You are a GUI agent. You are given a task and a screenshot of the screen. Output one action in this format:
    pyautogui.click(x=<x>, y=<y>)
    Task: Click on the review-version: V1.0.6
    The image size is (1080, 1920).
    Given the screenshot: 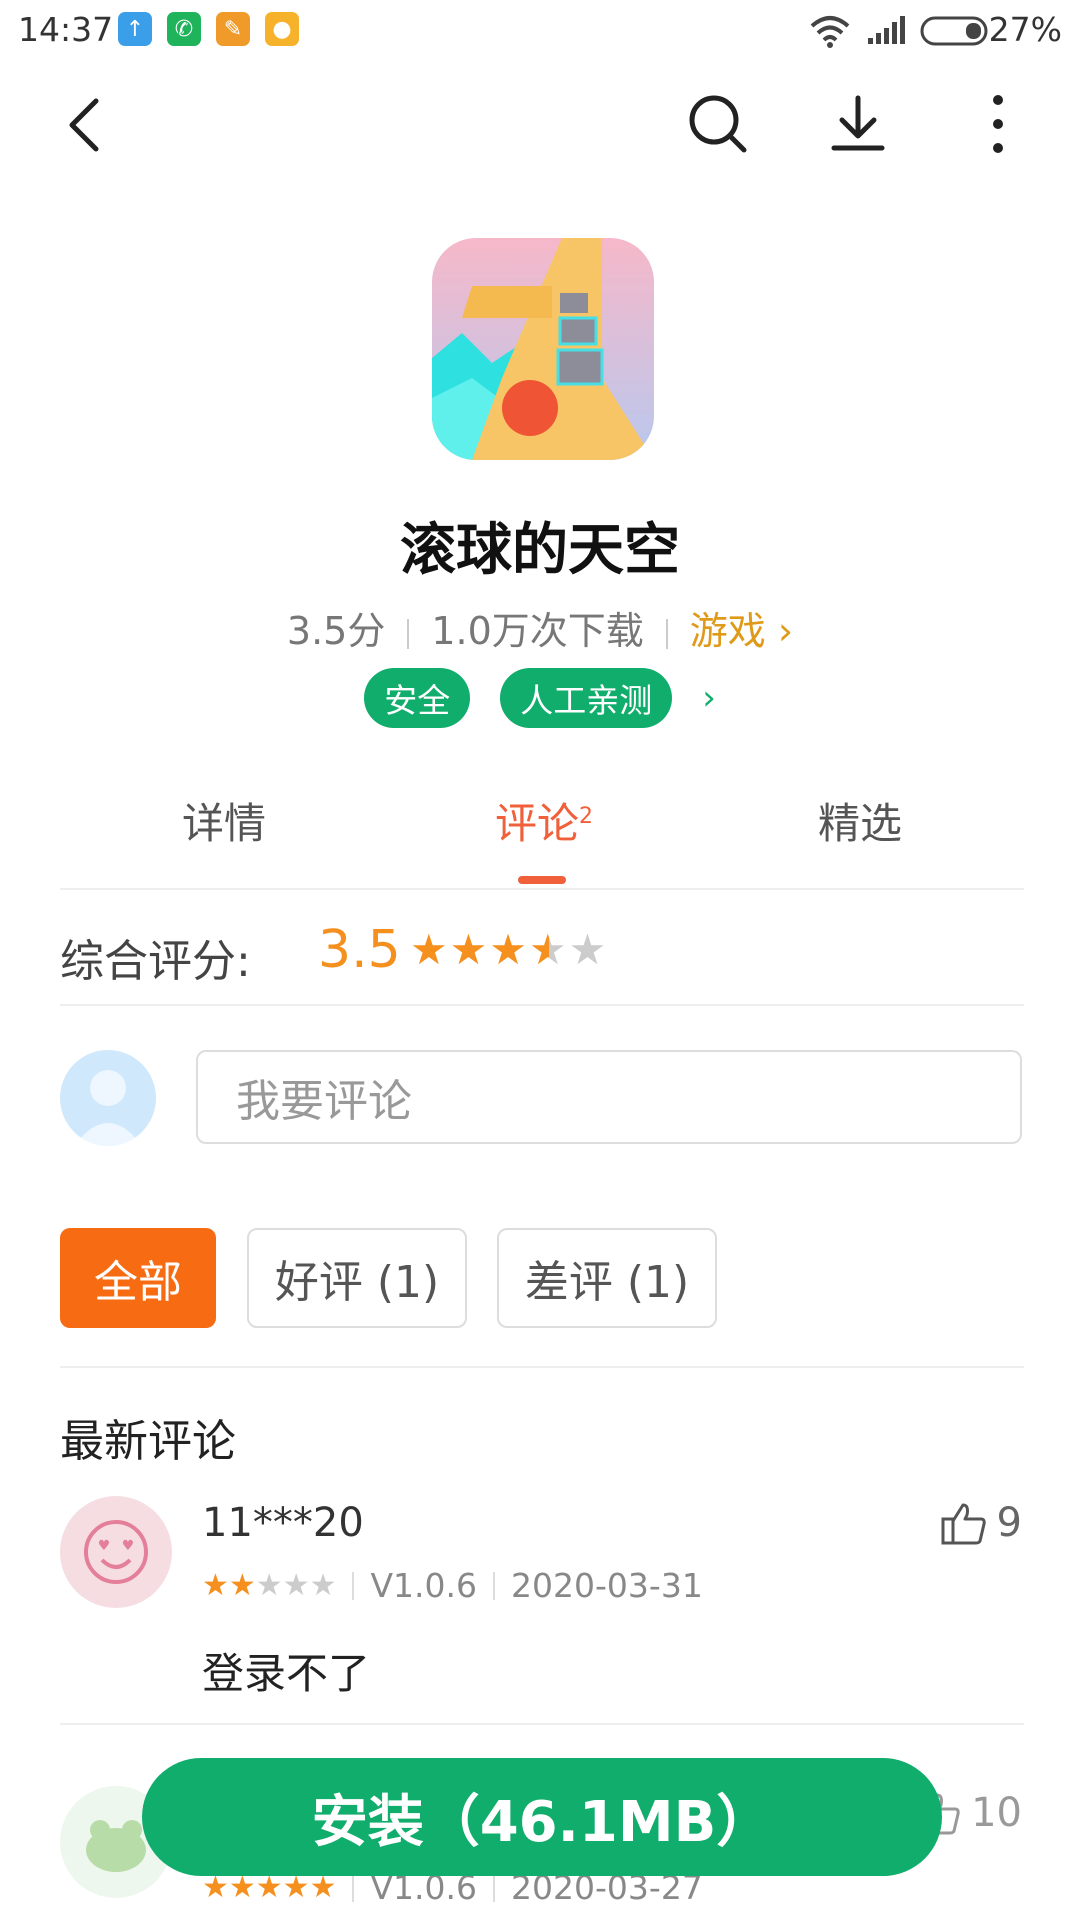 What is the action you would take?
    pyautogui.click(x=424, y=1585)
    